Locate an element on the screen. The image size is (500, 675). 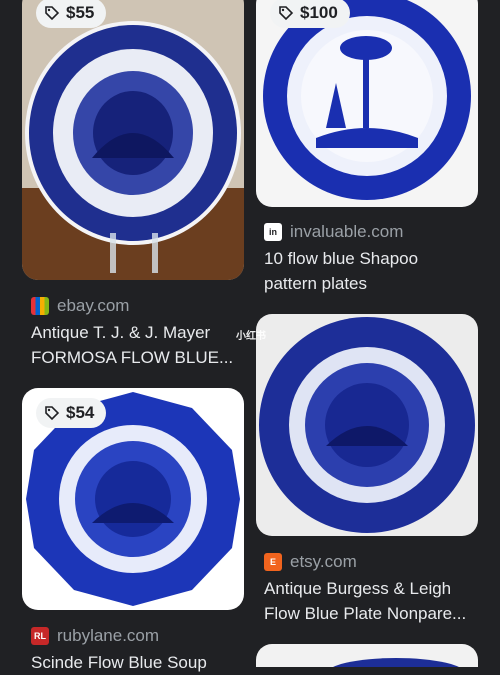
title-line-1: Antique Burgess & Leigh is located at coordinates (358, 588).